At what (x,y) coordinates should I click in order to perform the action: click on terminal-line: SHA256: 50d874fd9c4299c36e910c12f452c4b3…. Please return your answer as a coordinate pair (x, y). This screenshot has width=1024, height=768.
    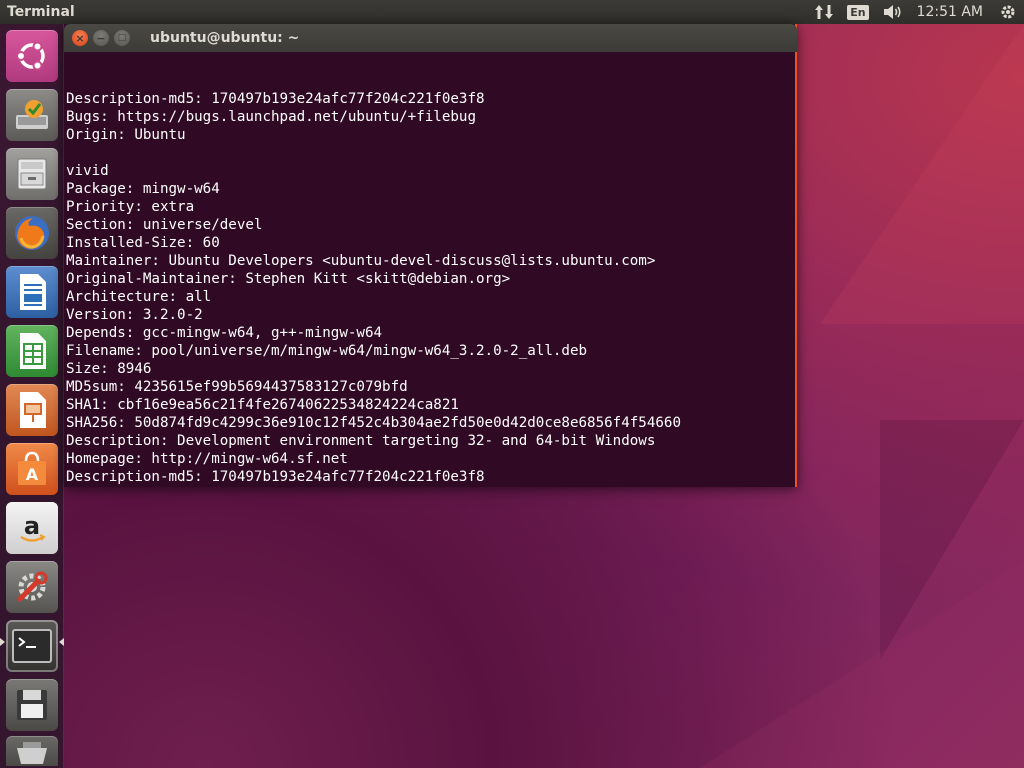
    Looking at the image, I should click on (373, 423).